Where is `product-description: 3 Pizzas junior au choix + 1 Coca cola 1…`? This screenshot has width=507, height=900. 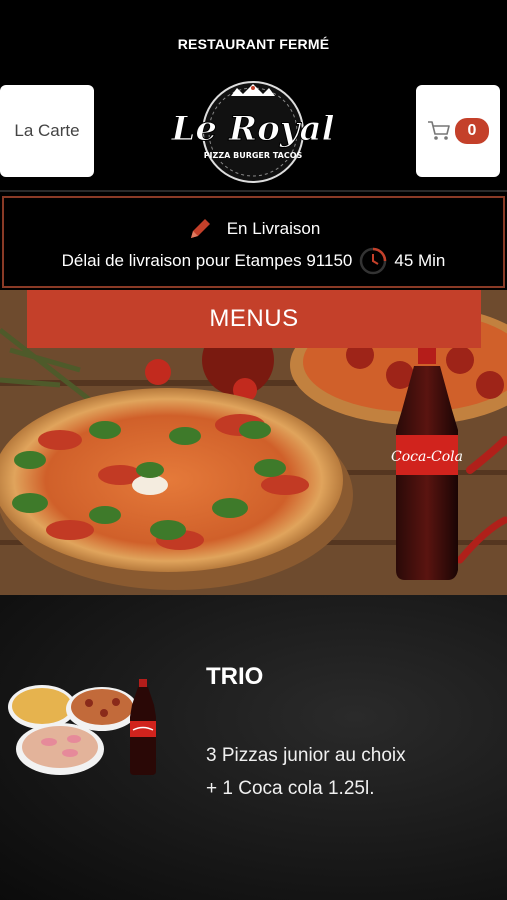
product-description: 3 Pizzas junior au choix + 1 Coca cola 1… is located at coordinates (306, 772).